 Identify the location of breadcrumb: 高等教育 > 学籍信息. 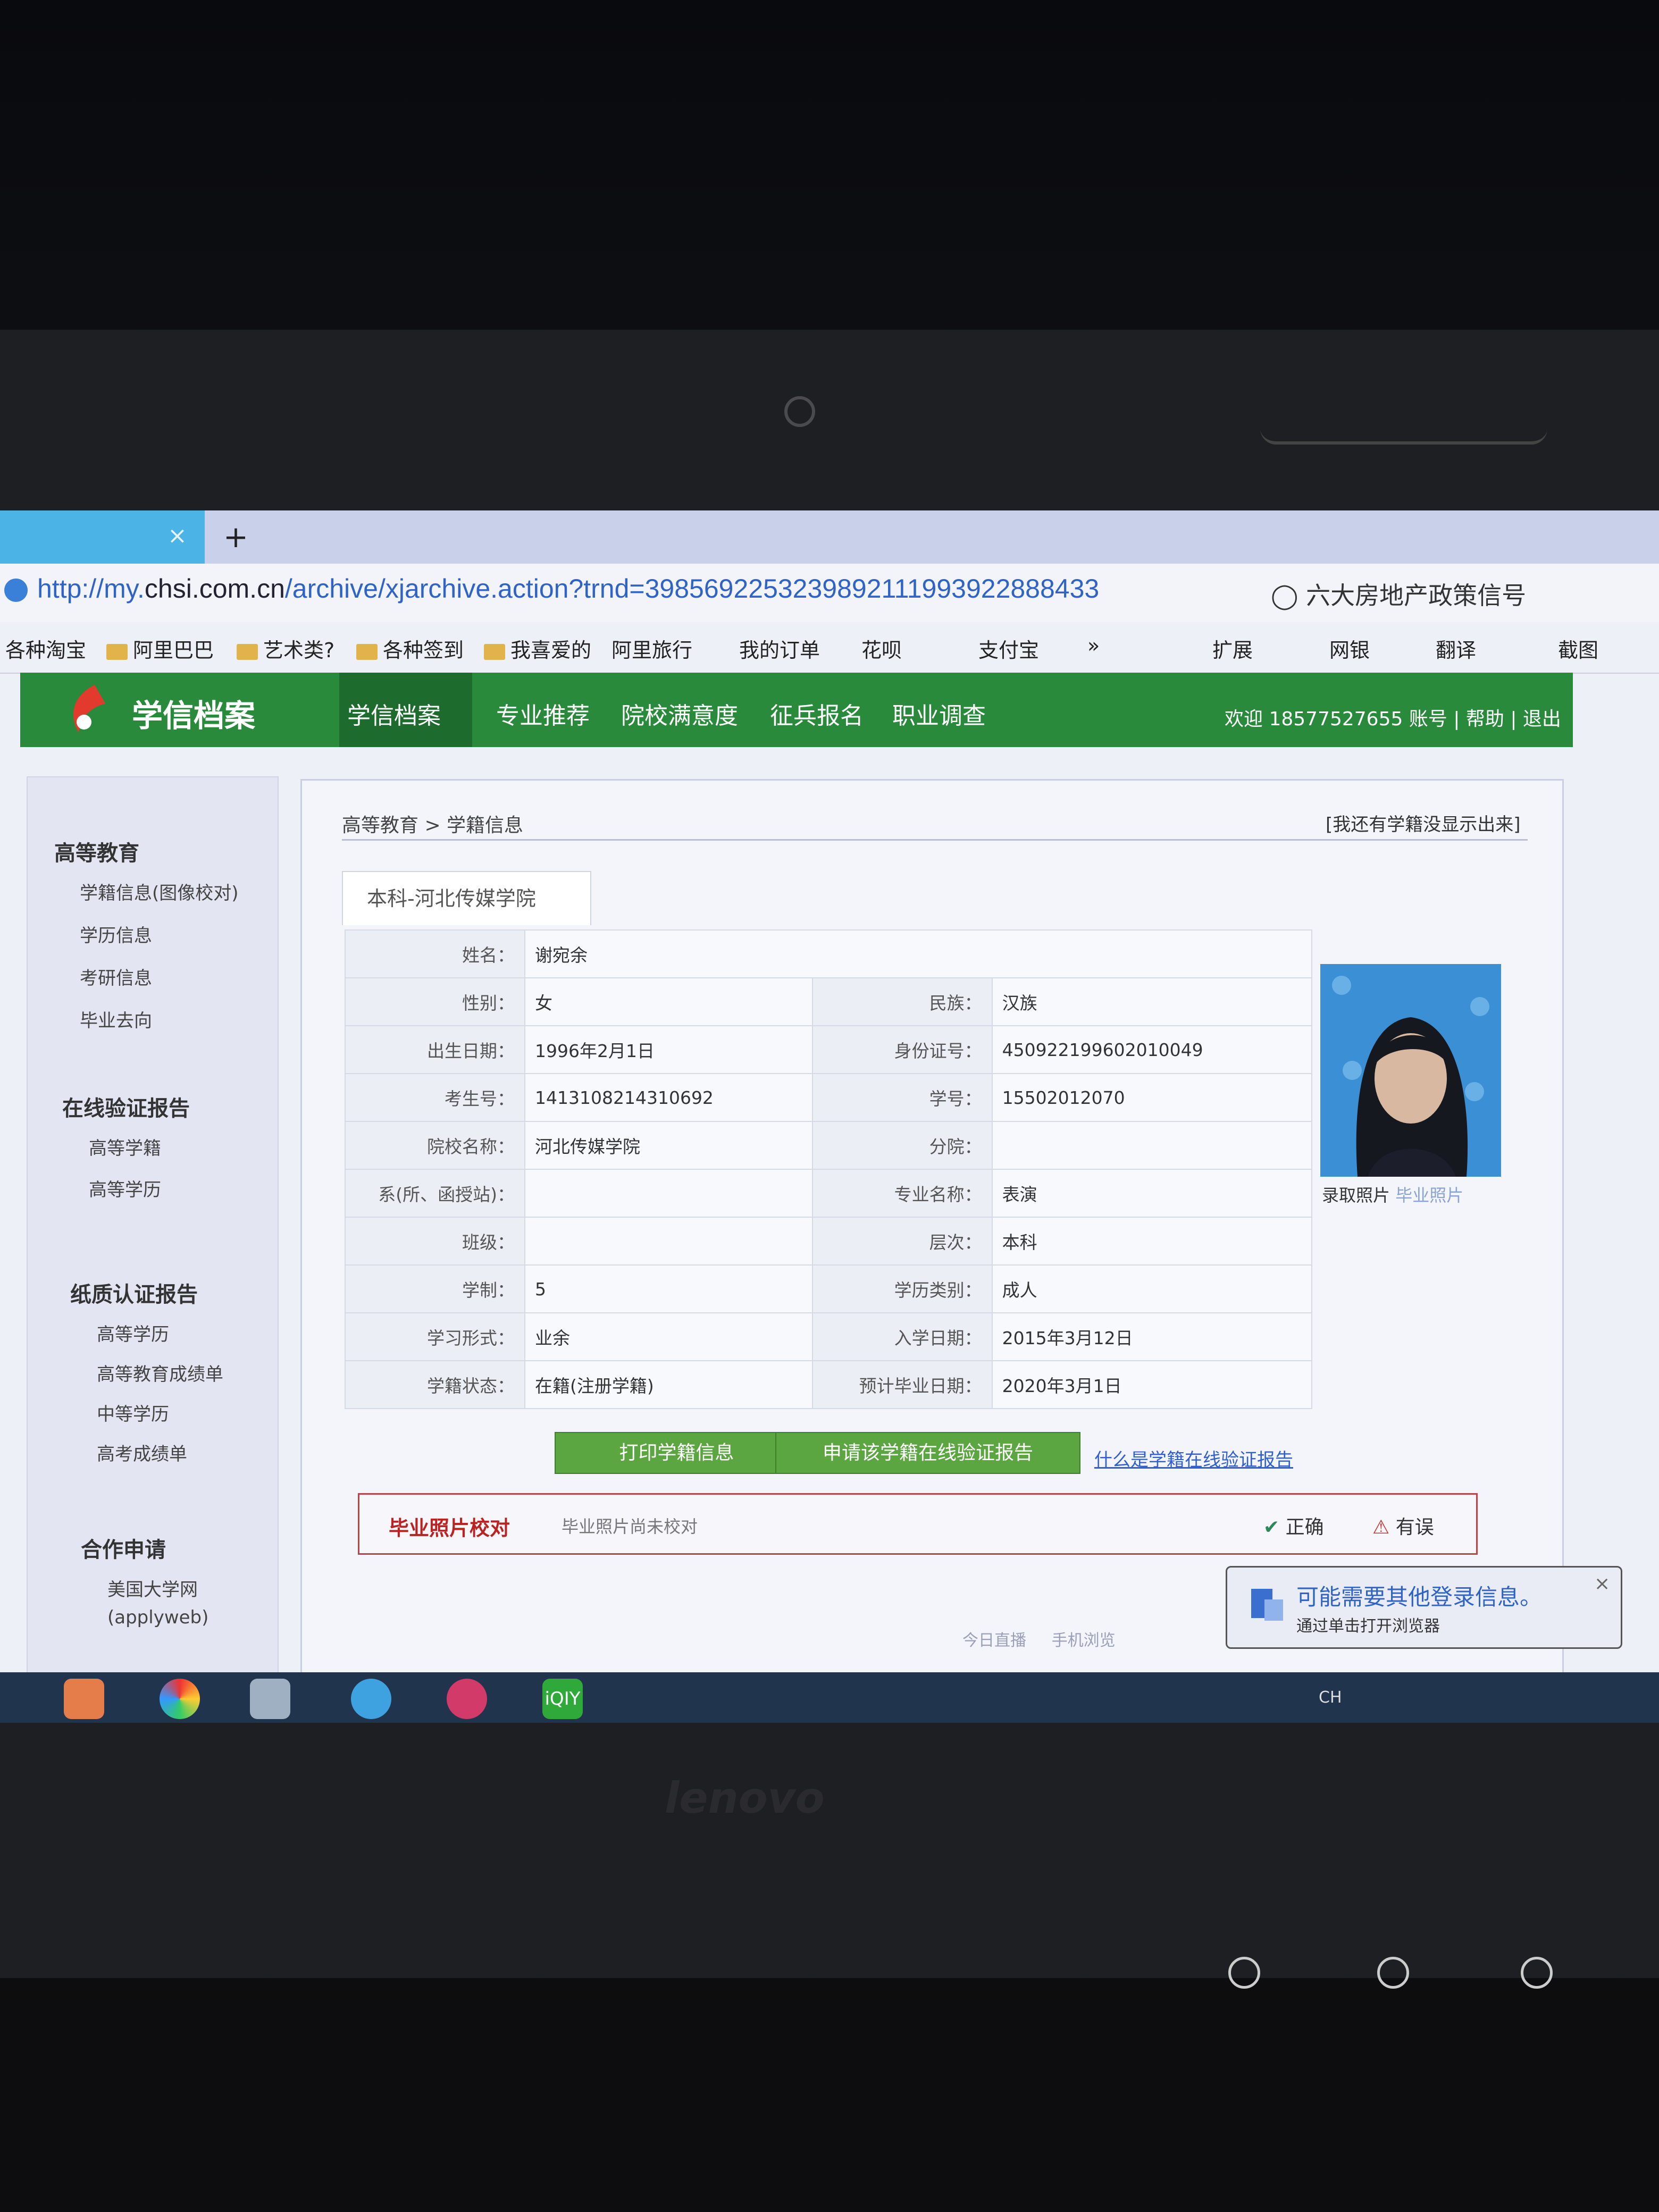
(432, 823).